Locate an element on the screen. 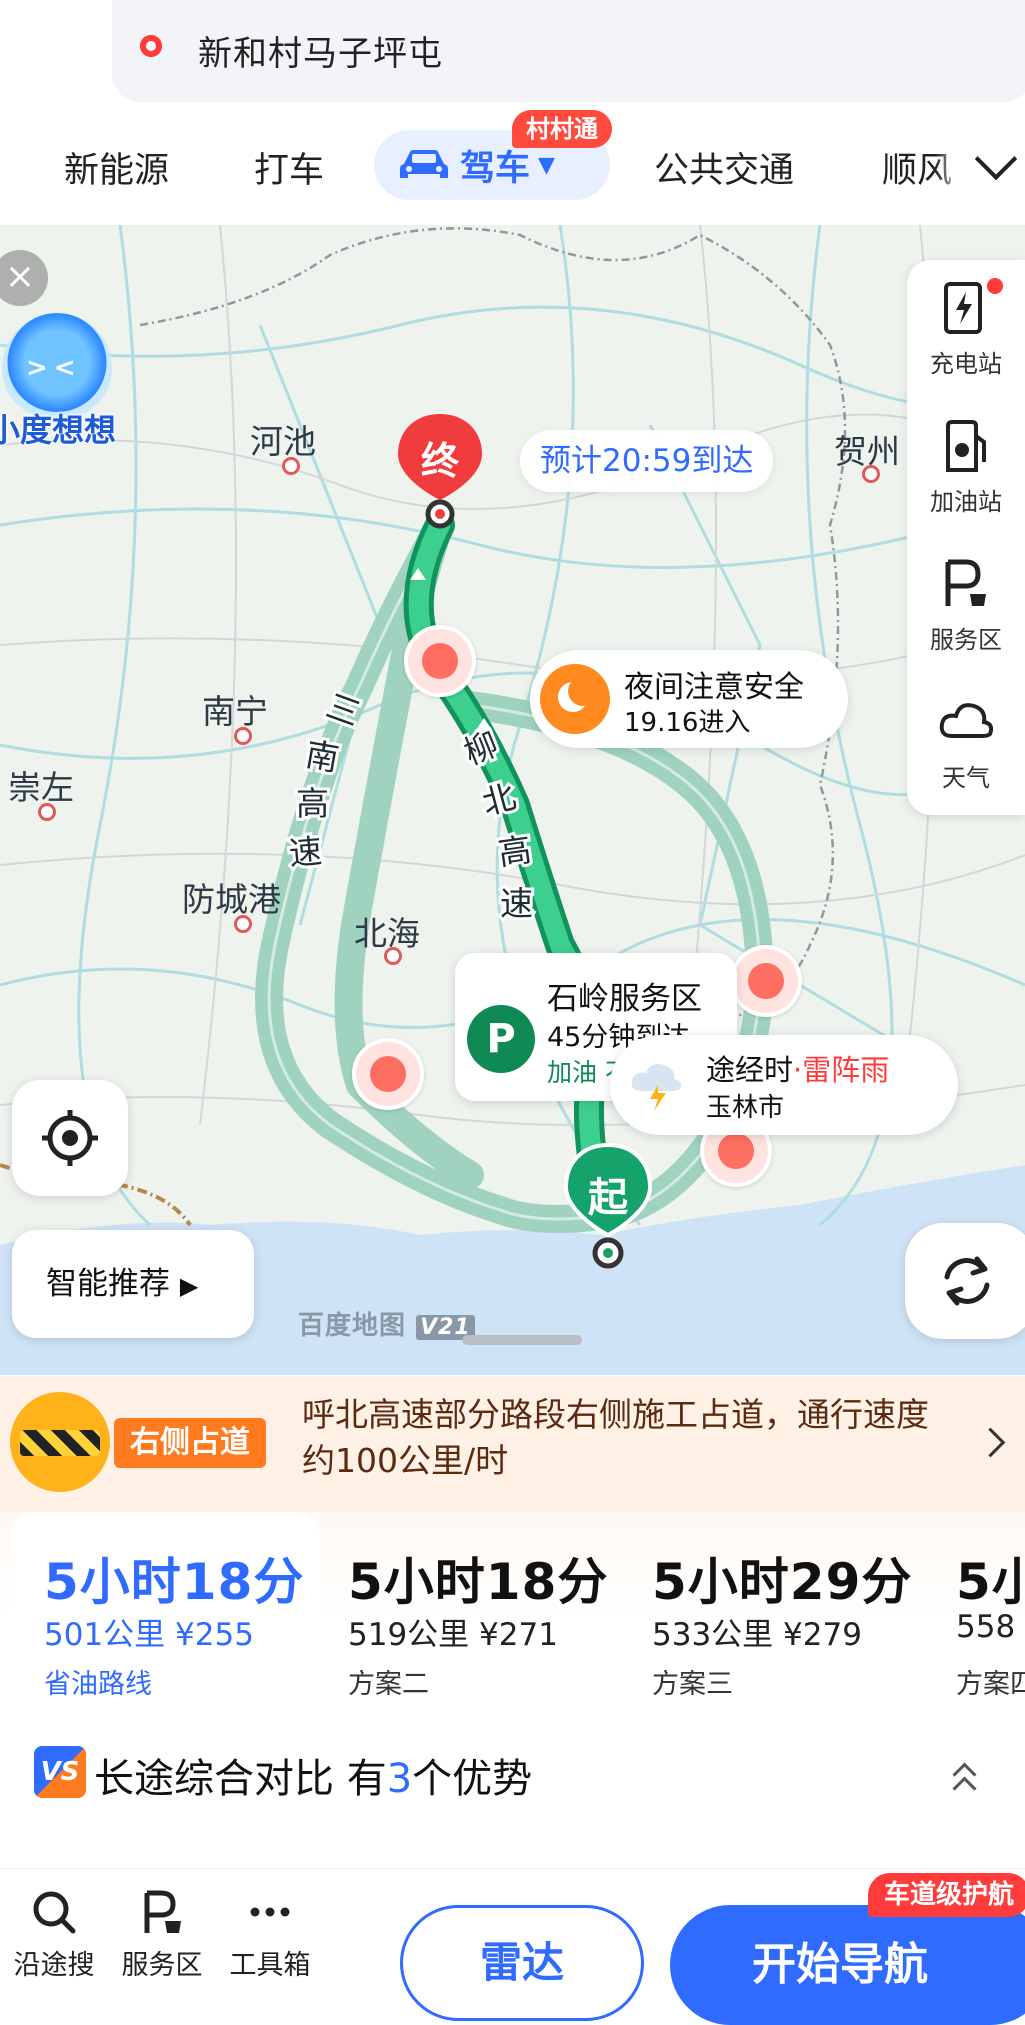  caret-down-icon: ▼ is located at coordinates (546, 165).